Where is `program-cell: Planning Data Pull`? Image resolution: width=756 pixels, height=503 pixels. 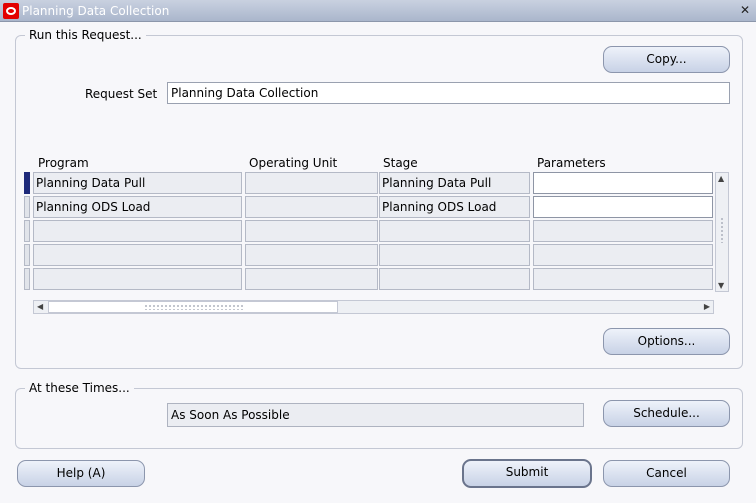 program-cell: Planning Data Pull is located at coordinates (137, 183).